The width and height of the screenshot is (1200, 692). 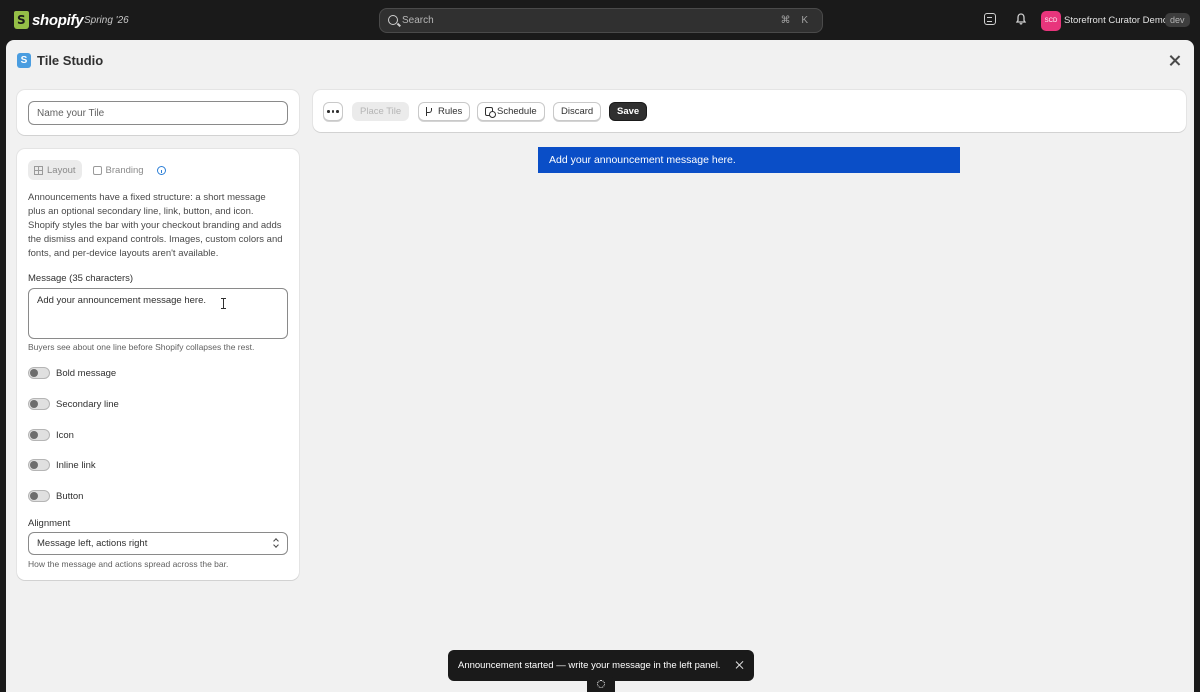 What do you see at coordinates (749, 111) in the screenshot?
I see `tile-toolbar: Place Tile Rules Schedule Discard Save` at bounding box center [749, 111].